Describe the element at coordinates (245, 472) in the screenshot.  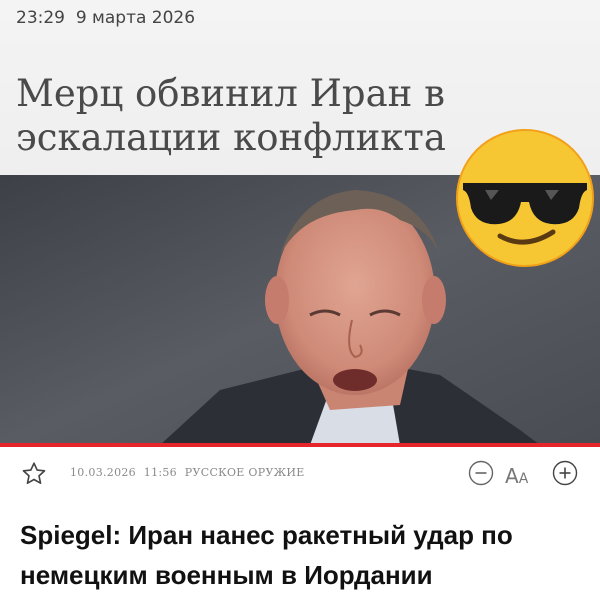
I see `meta-category: РУССКОЕ ОРУЖИЕ` at that location.